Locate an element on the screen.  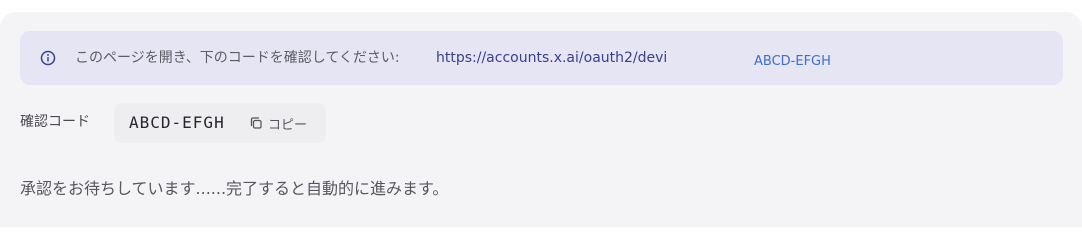
copy-button-label: コピー is located at coordinates (288, 125).